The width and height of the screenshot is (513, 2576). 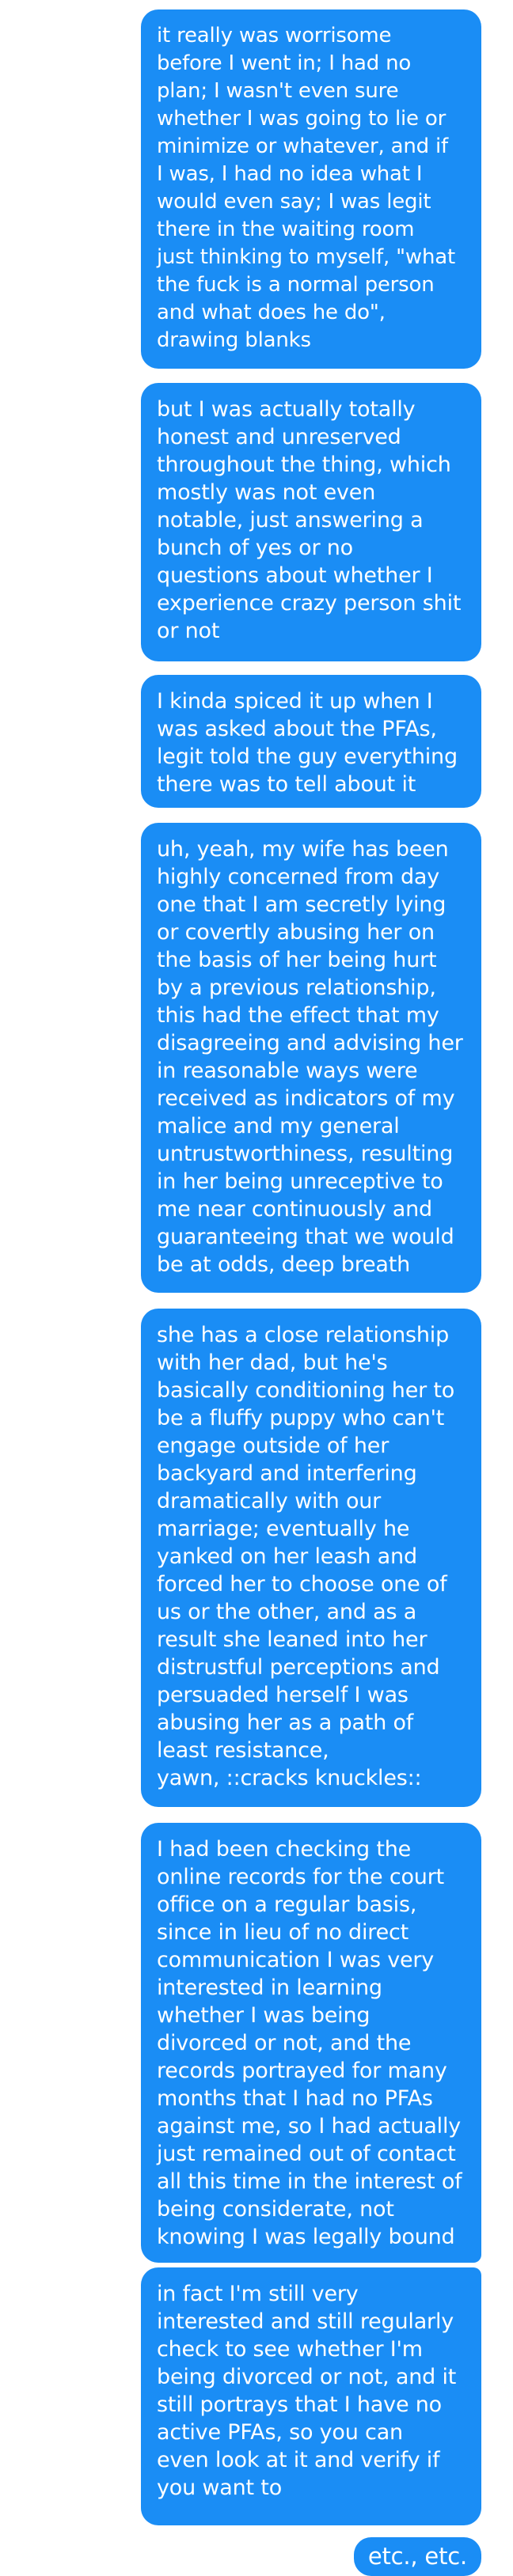 What do you see at coordinates (243, 1750) in the screenshot?
I see `message-line: least resistance,` at bounding box center [243, 1750].